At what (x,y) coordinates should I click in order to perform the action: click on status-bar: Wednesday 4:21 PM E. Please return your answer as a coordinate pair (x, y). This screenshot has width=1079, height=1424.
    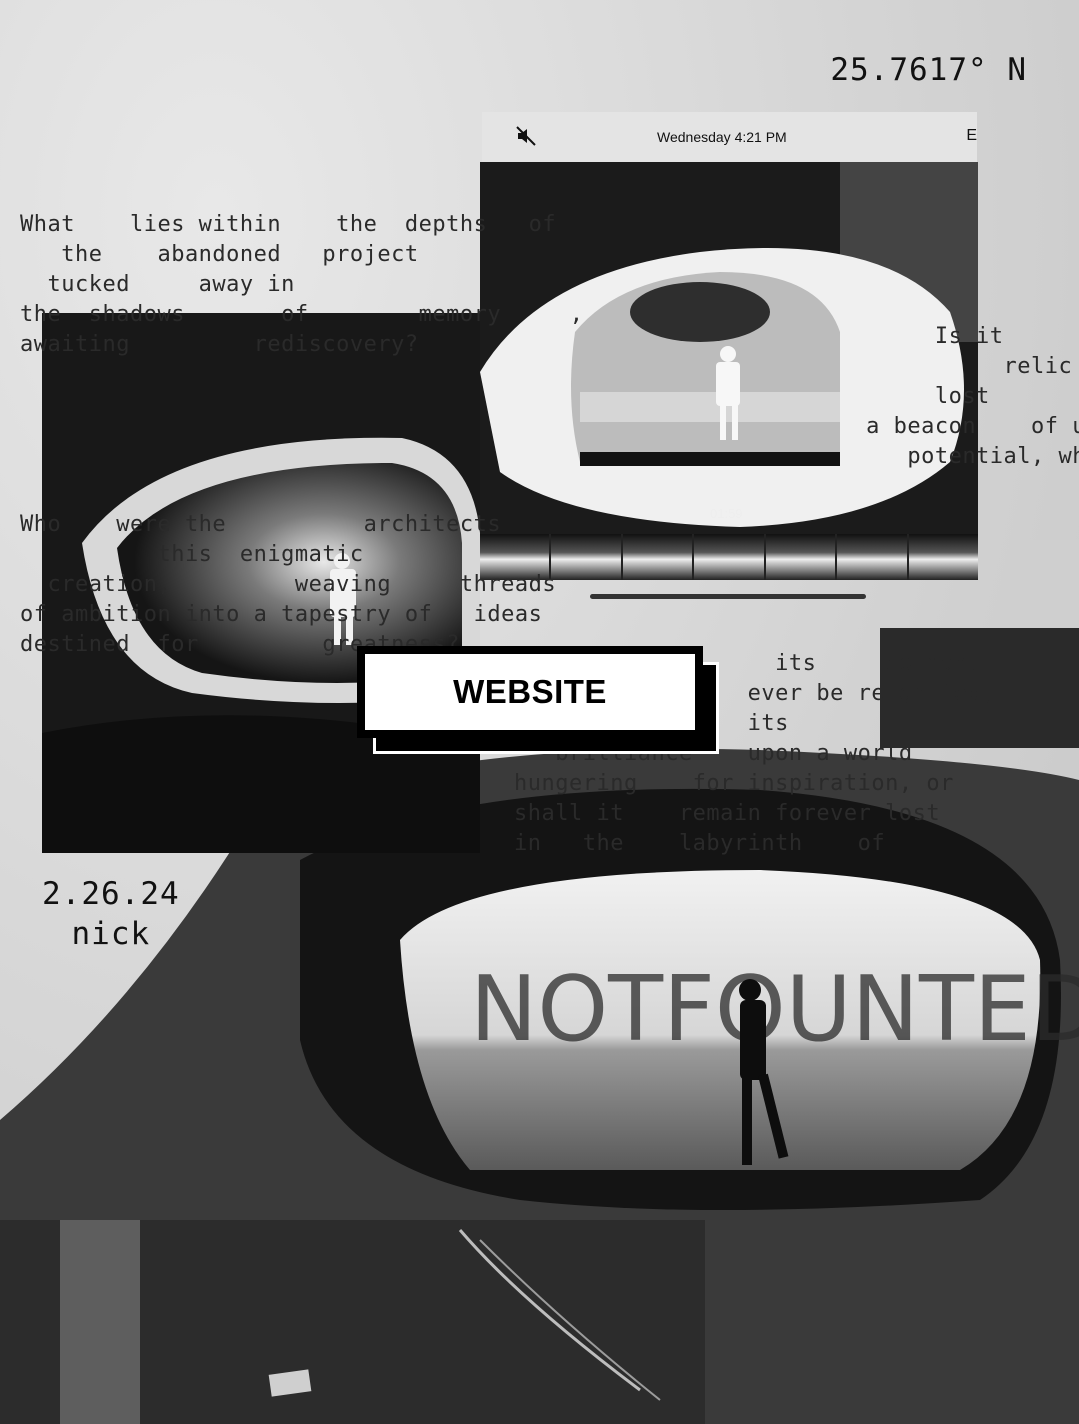
    Looking at the image, I should click on (729, 137).